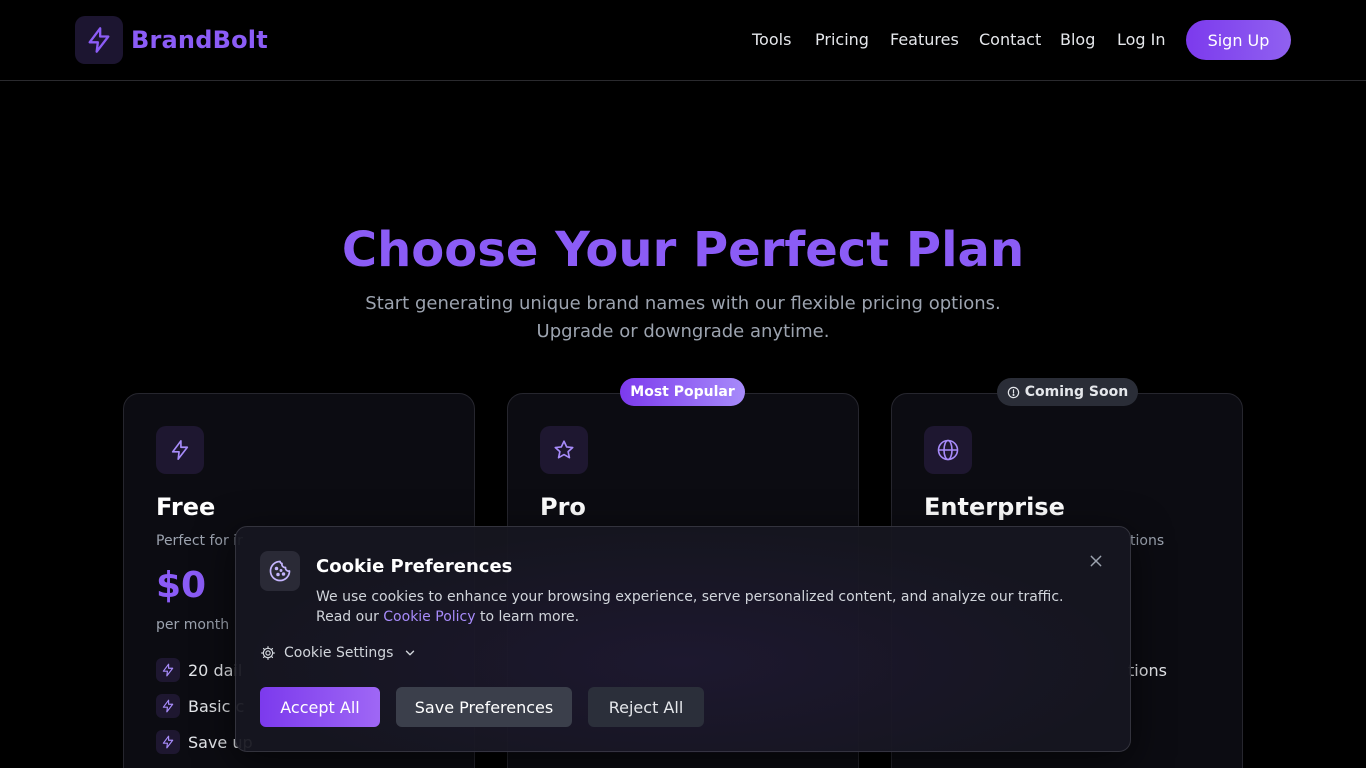 The height and width of the screenshot is (768, 1366). What do you see at coordinates (199, 670) in the screenshot?
I see `plan-feature: 20 dail` at bounding box center [199, 670].